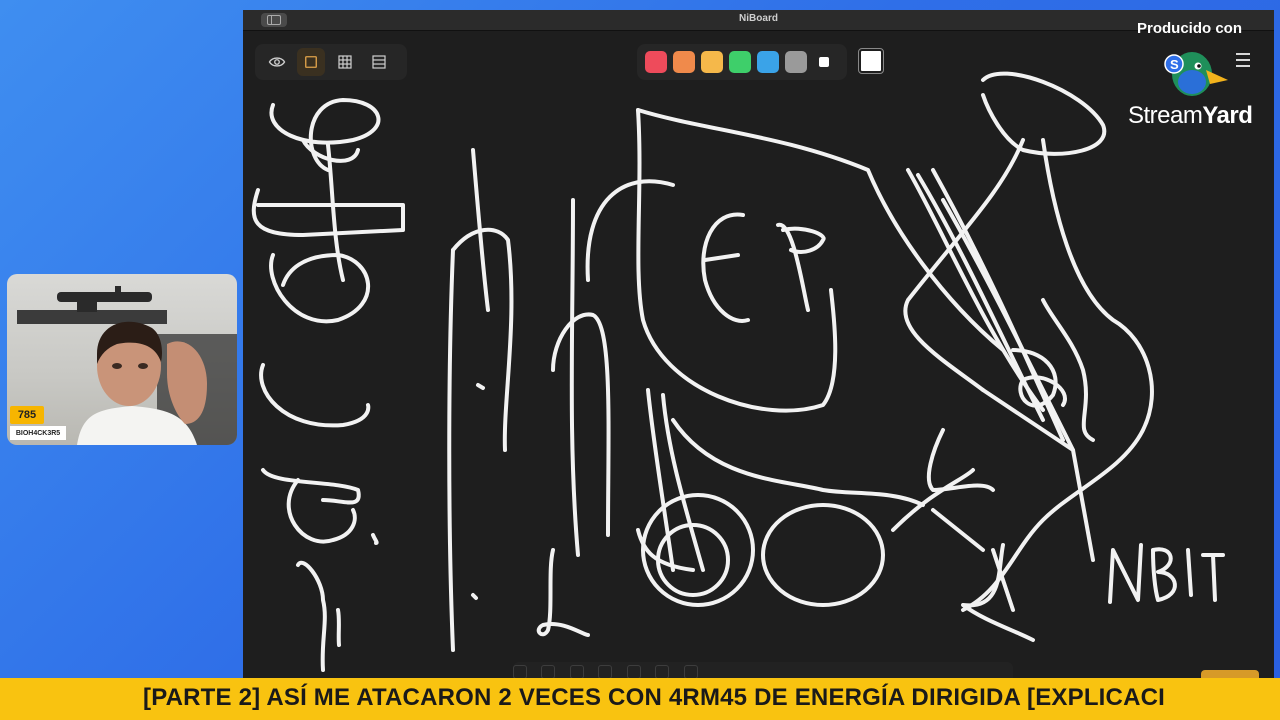 This screenshot has width=1280, height=720. Describe the element at coordinates (548, 672) in the screenshot. I see `eraser-tool-icon` at that location.